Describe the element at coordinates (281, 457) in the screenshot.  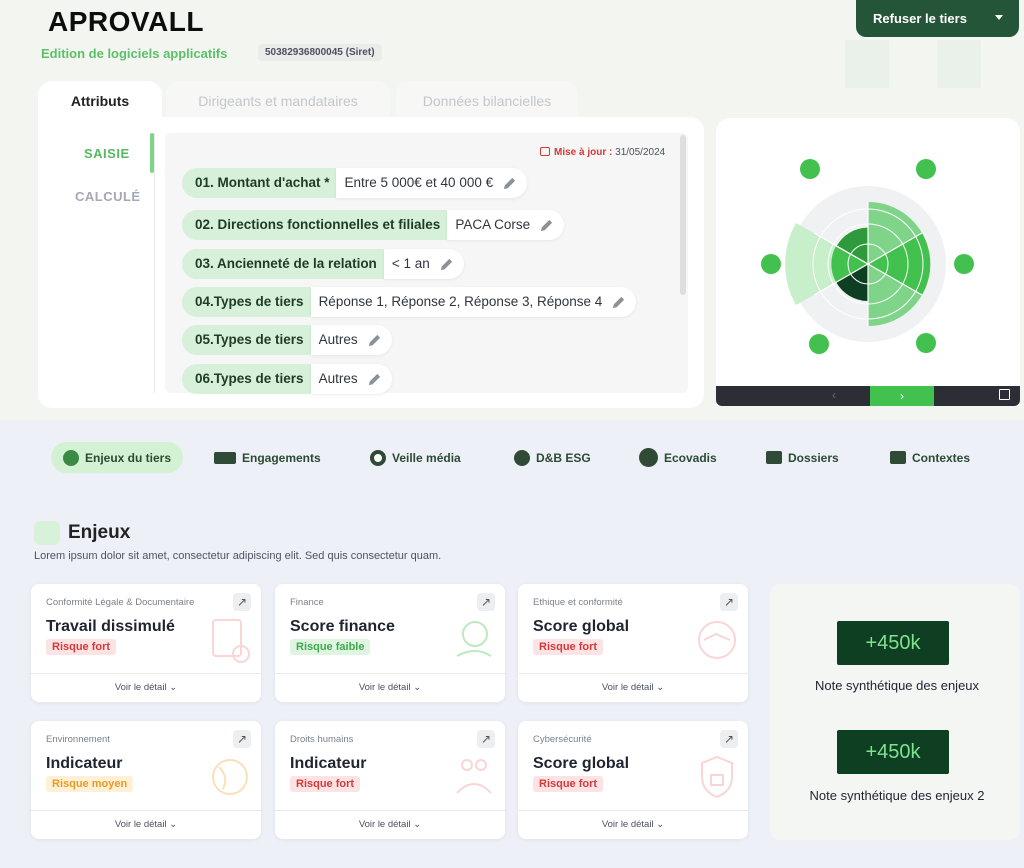
I see `tab-label: Engagements` at that location.